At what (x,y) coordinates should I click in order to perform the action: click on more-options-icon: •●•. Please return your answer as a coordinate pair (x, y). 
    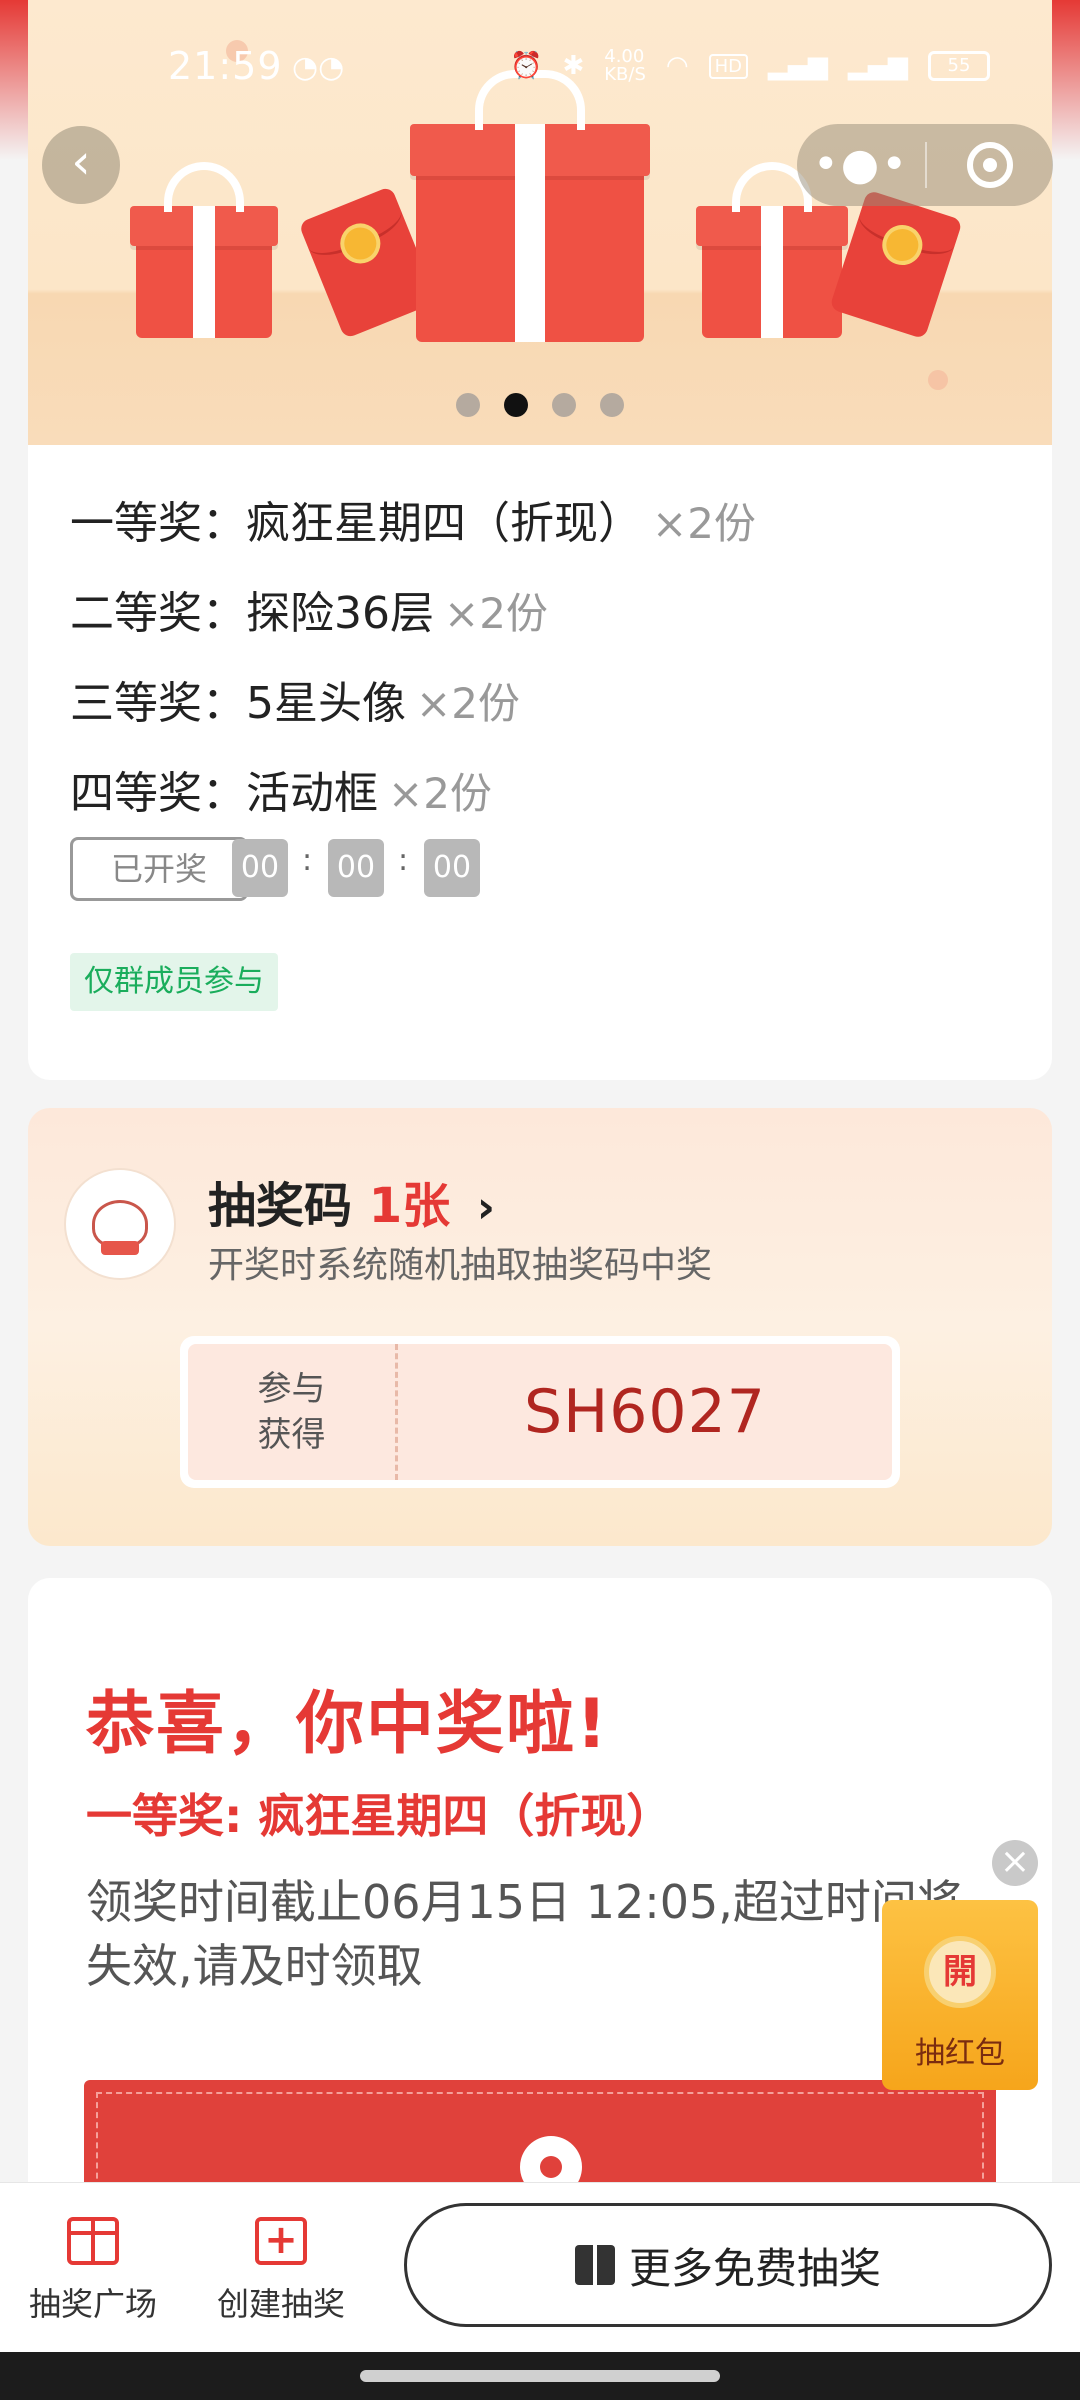
    Looking at the image, I should click on (861, 165).